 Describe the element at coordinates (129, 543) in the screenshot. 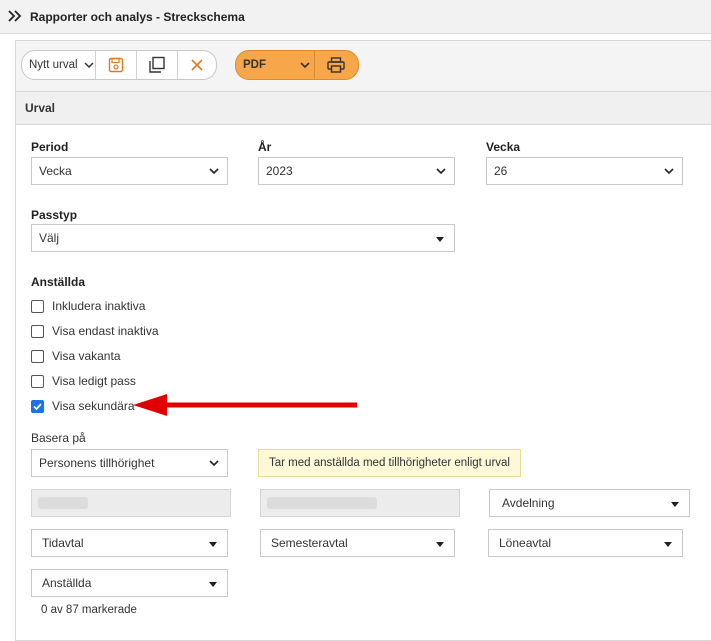

I see `time-agreement-select: Tidavtal` at that location.